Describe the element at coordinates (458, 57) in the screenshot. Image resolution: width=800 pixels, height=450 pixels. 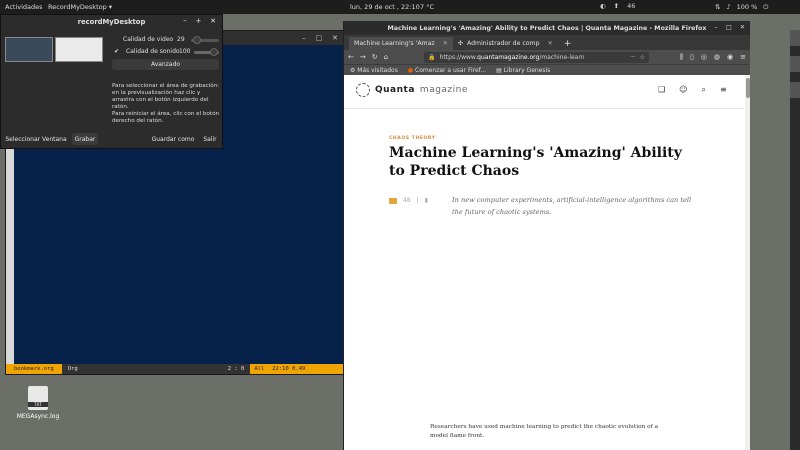
I see `url-prefix: https://www.` at that location.